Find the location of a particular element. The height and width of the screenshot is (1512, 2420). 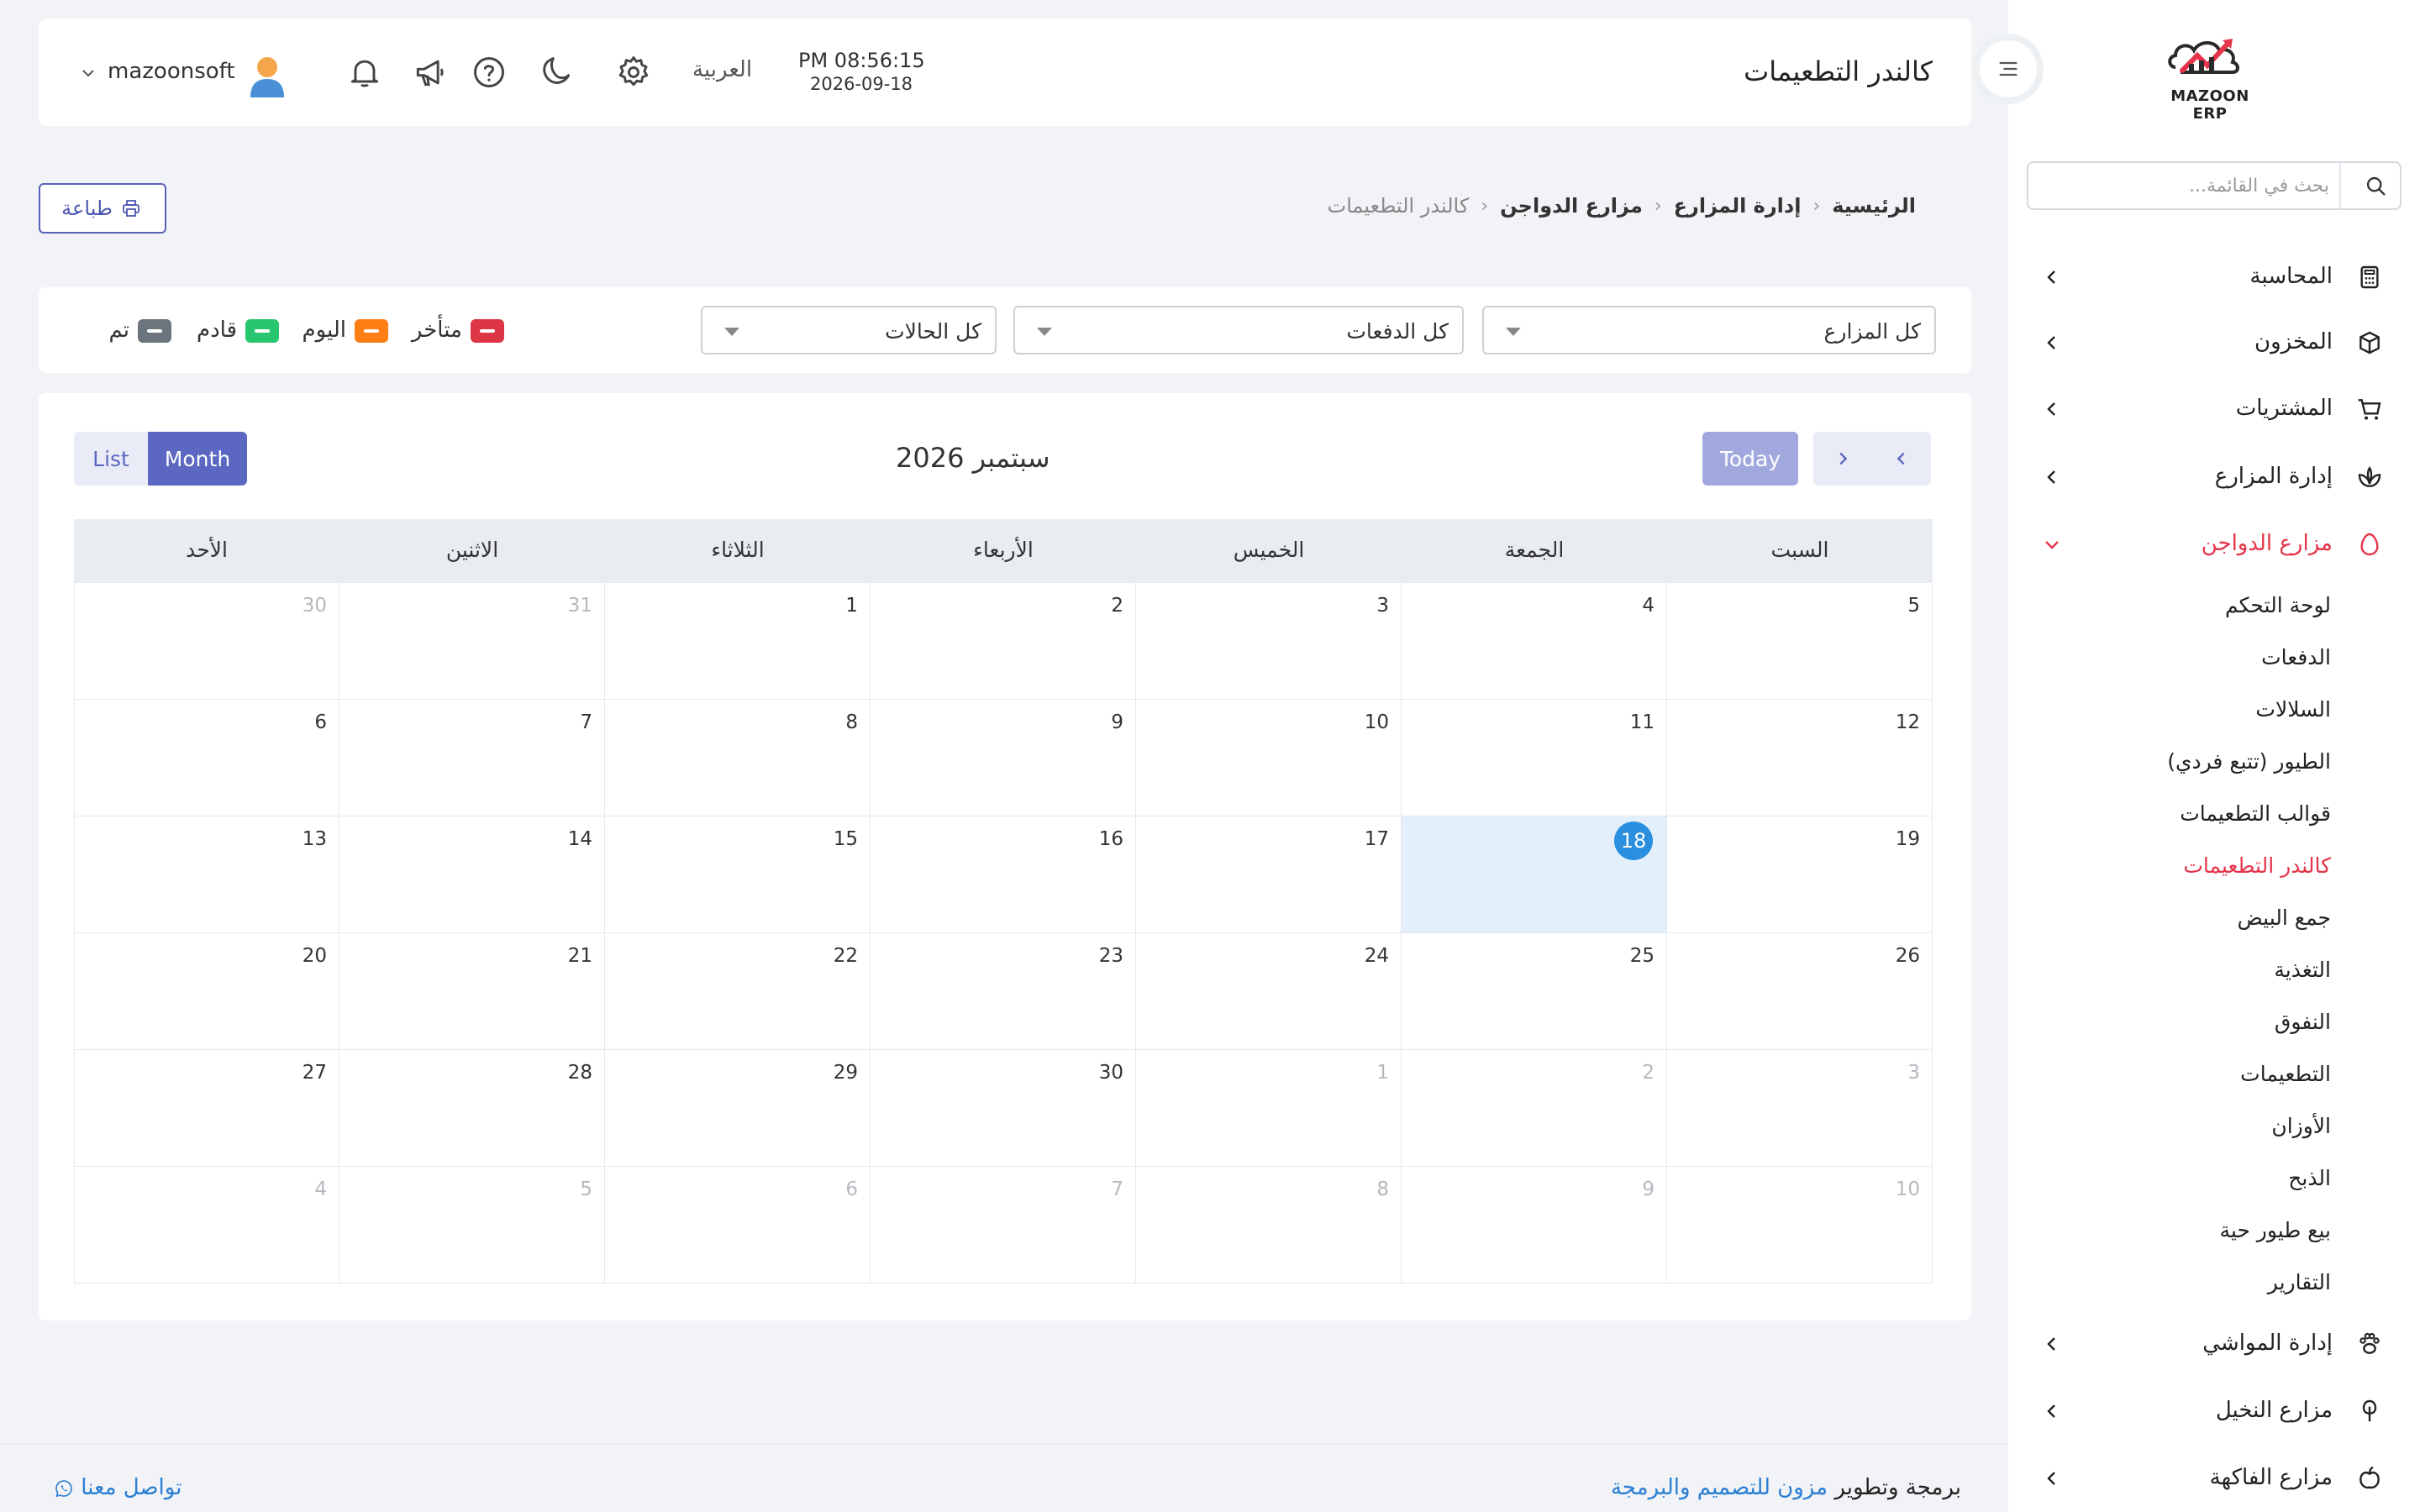

print-button: طباعة is located at coordinates (102, 208).